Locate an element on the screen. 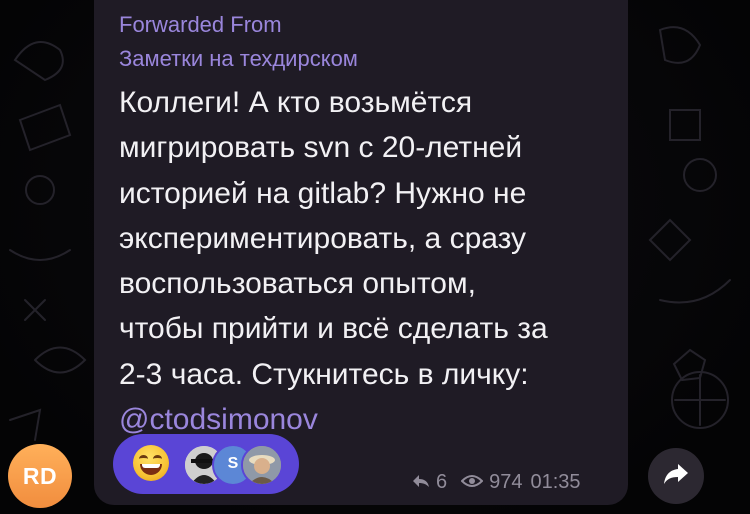 The height and width of the screenshot is (514, 750). message-line: мигрировать svn с 20-летней is located at coordinates (321, 148).